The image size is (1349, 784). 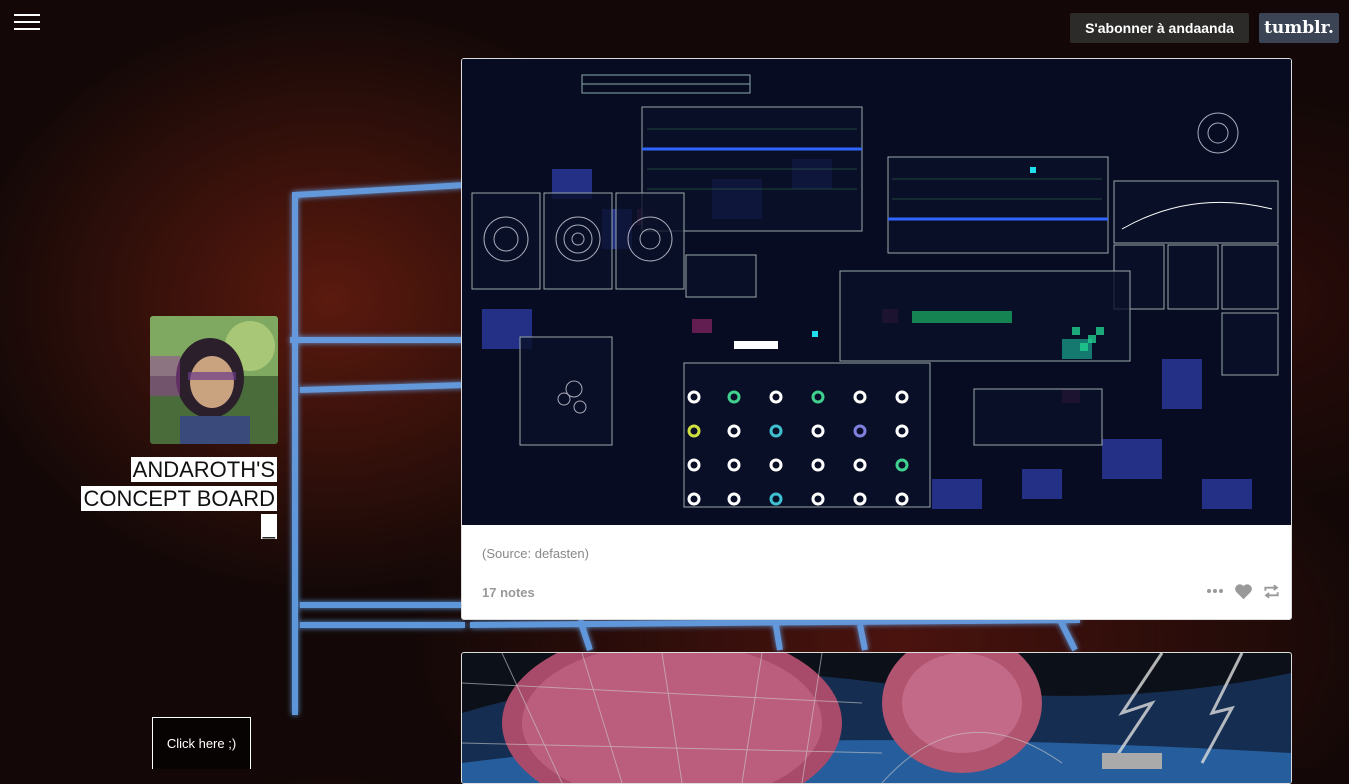 I want to click on post-source: (Source: defasten), so click(x=535, y=553).